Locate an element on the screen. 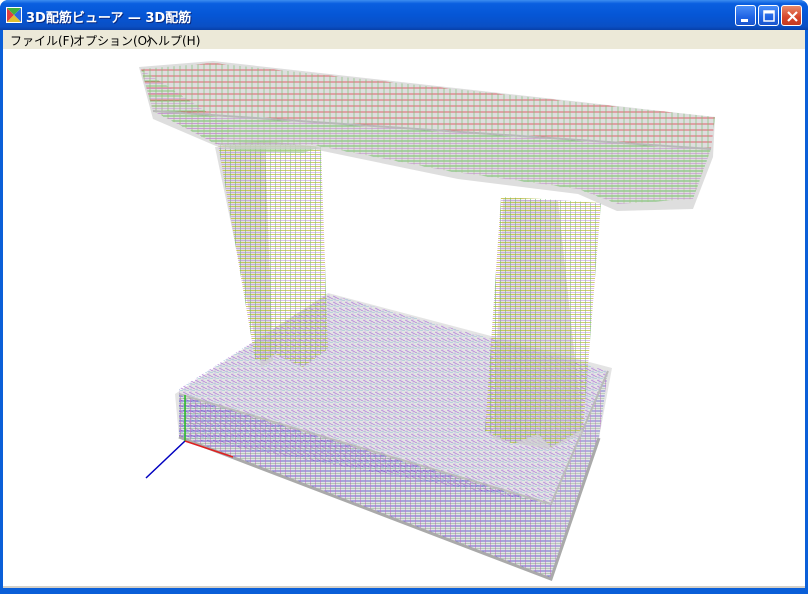 This screenshot has height=594, width=808. menu-help: ヘルプ(H) is located at coordinates (173, 40).